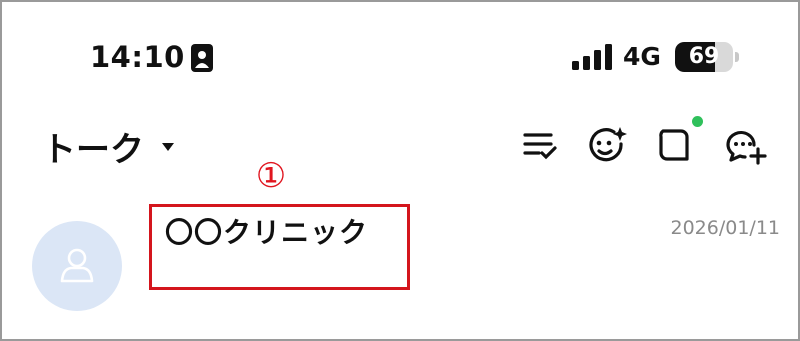  What do you see at coordinates (540, 145) in the screenshot?
I see `sort-checklist-icon` at bounding box center [540, 145].